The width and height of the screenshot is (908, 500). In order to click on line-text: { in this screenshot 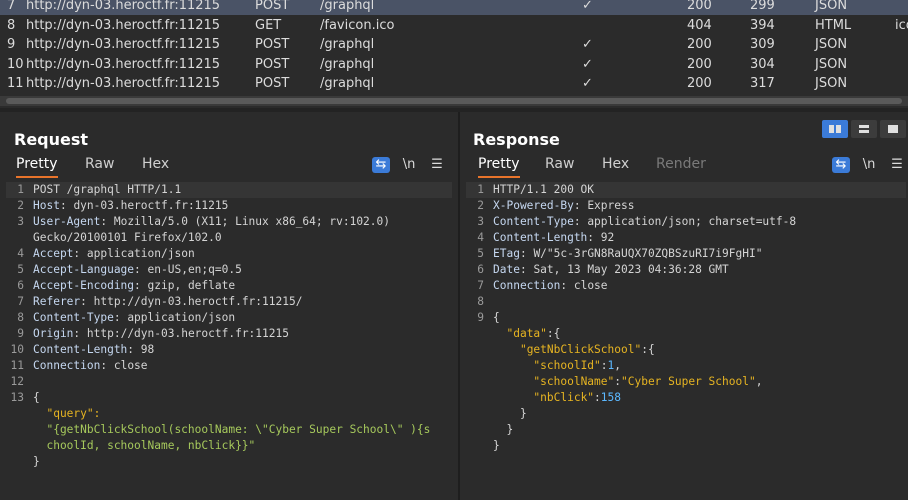, I will do `click(36, 397)`.